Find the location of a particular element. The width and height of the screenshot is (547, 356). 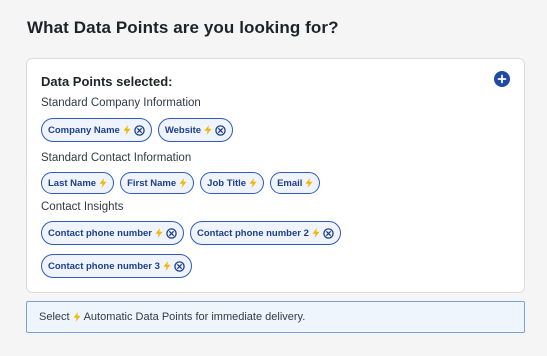

chip-label: Contact phone number is located at coordinates (100, 233).